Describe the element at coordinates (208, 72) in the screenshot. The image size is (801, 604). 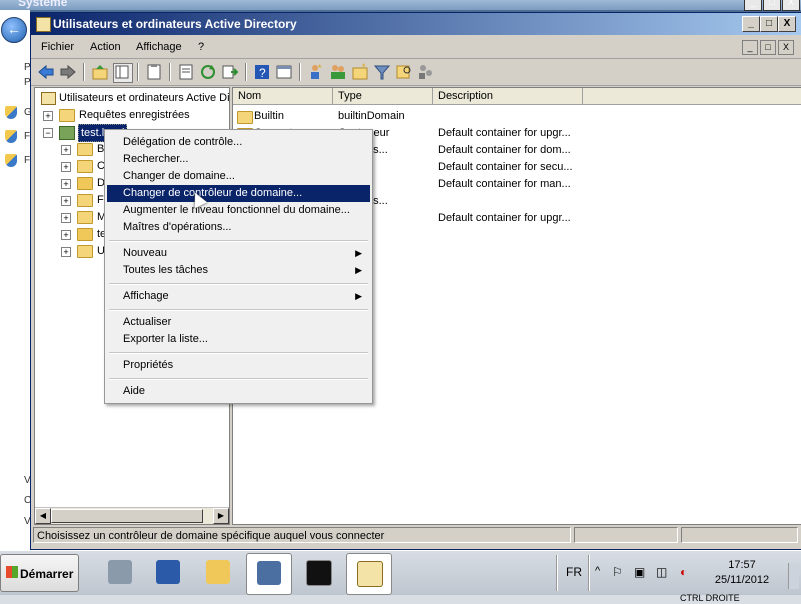
I see `refresh-icon` at that location.